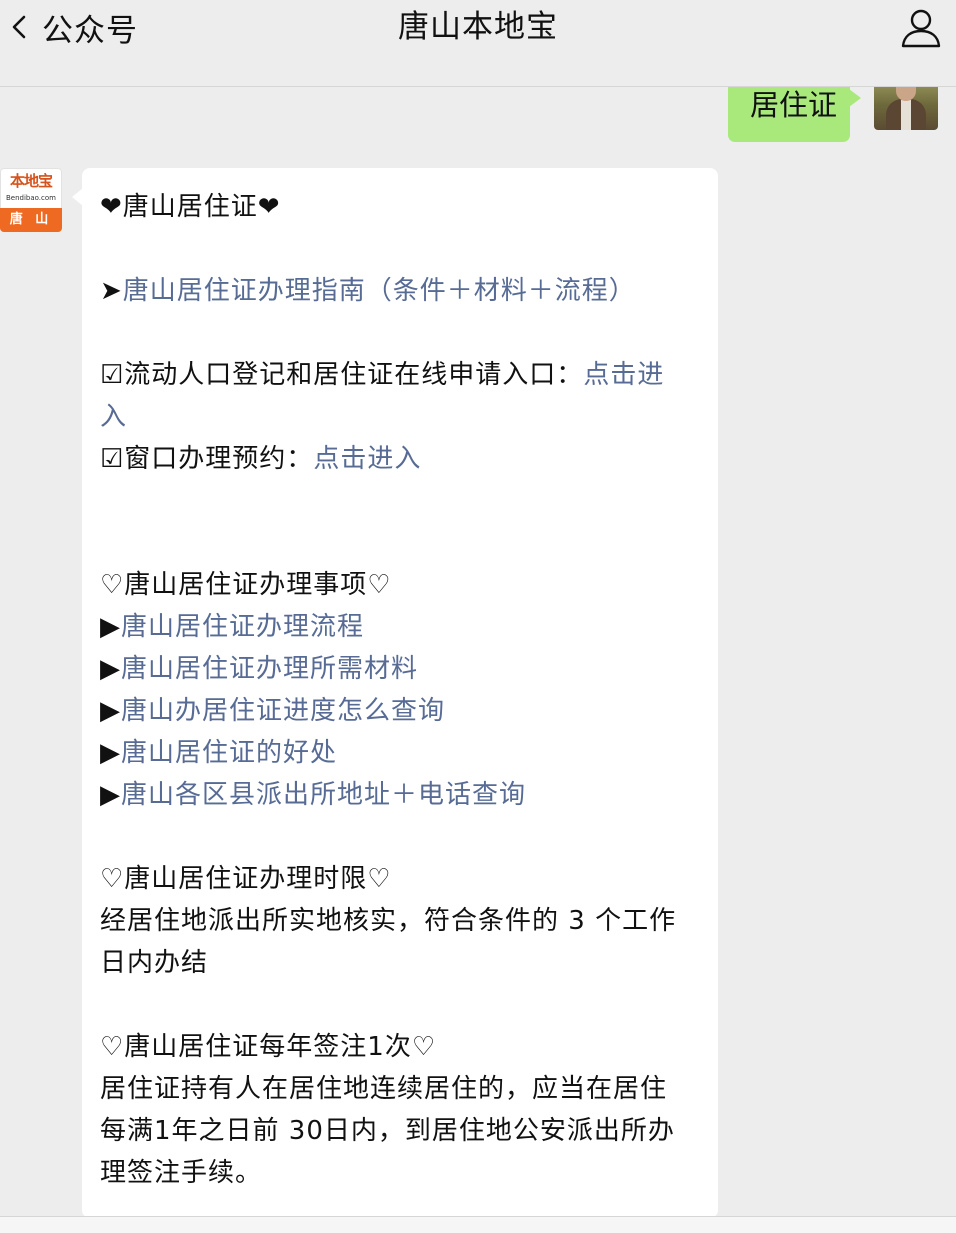 The image size is (956, 1233). I want to click on matter-link-materials: 唐山居住证办理所需材料, so click(269, 669).